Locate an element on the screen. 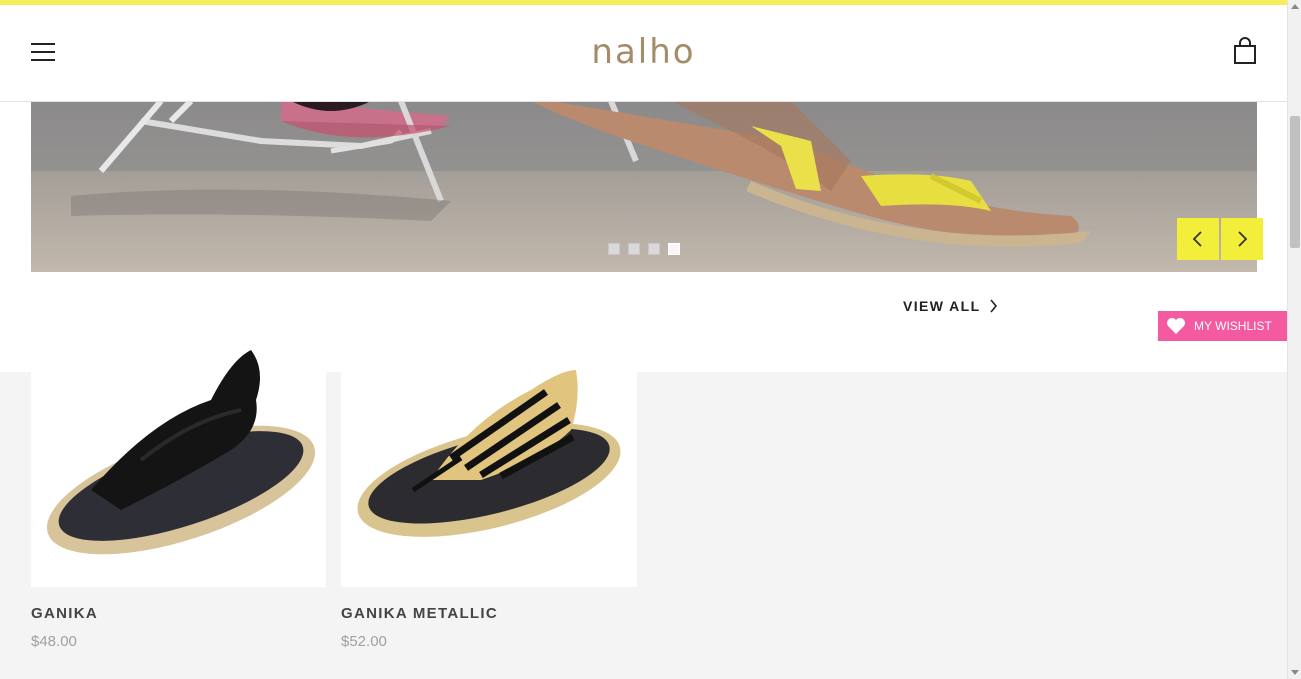 The height and width of the screenshot is (679, 1301). product-card: GANIKA $48.00 is located at coordinates (178, 495).